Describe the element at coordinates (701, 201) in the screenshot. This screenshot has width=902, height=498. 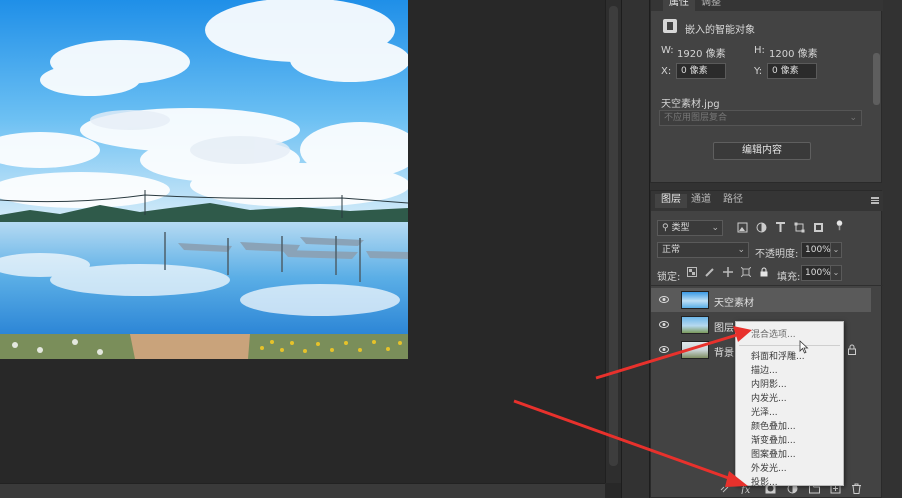
I see `tab-channels: 通道` at that location.